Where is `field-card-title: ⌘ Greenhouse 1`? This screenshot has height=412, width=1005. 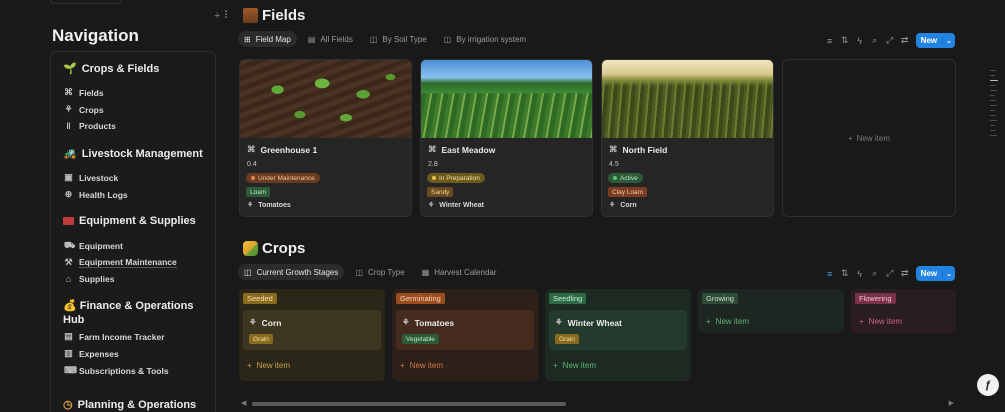
field-card-title: ⌘ Greenhouse 1 is located at coordinates (282, 149).